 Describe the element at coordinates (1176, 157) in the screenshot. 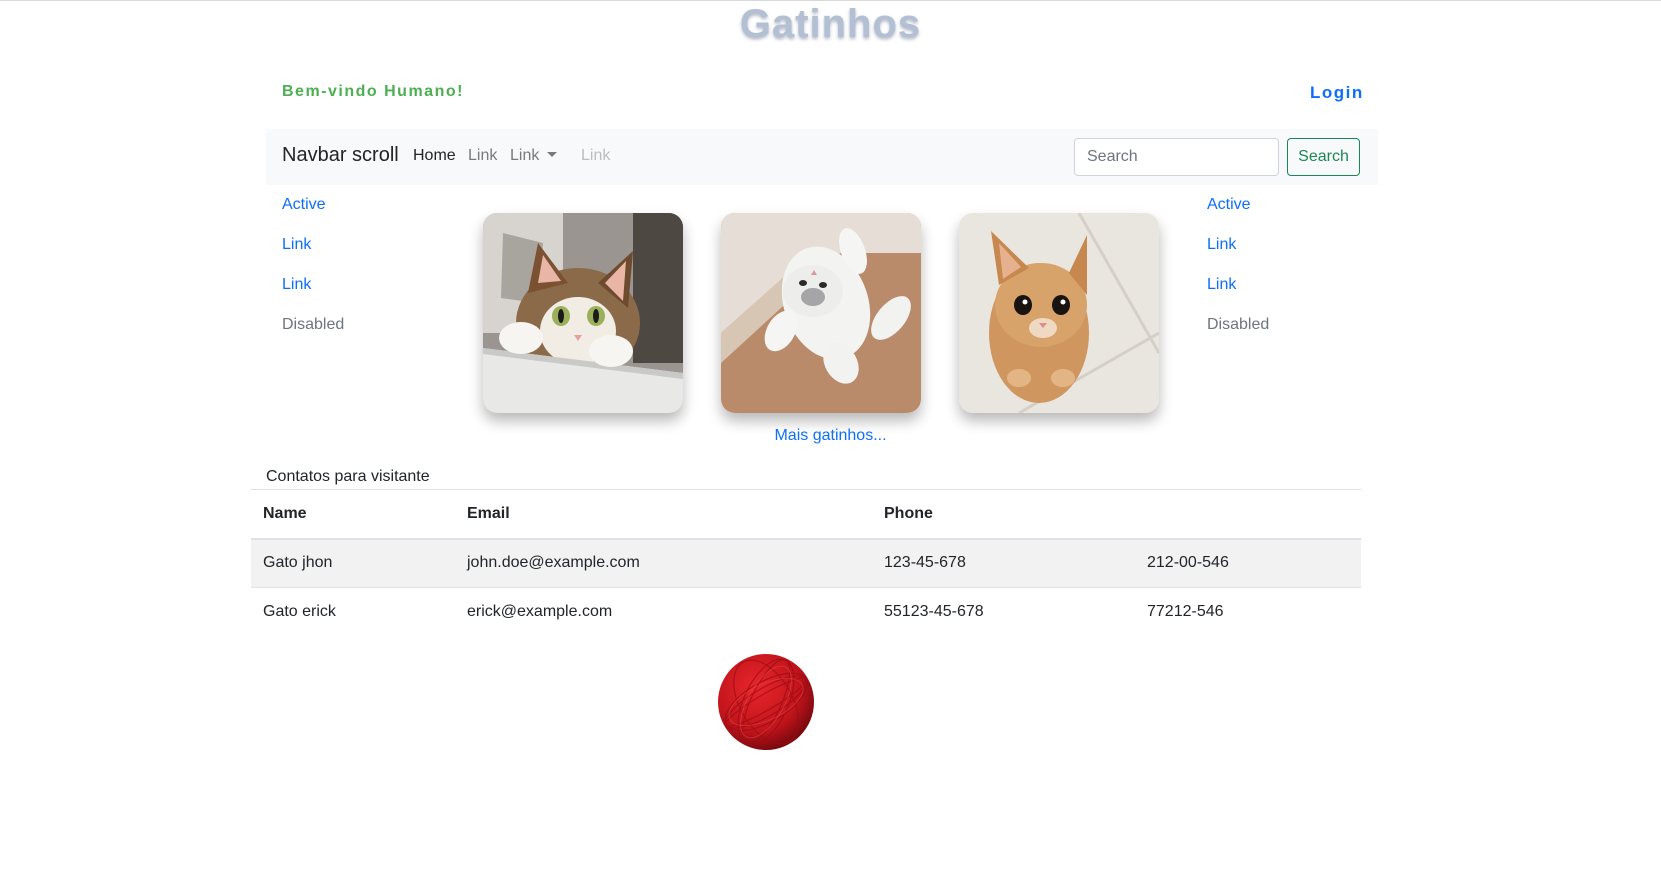

I see `search-input` at that location.